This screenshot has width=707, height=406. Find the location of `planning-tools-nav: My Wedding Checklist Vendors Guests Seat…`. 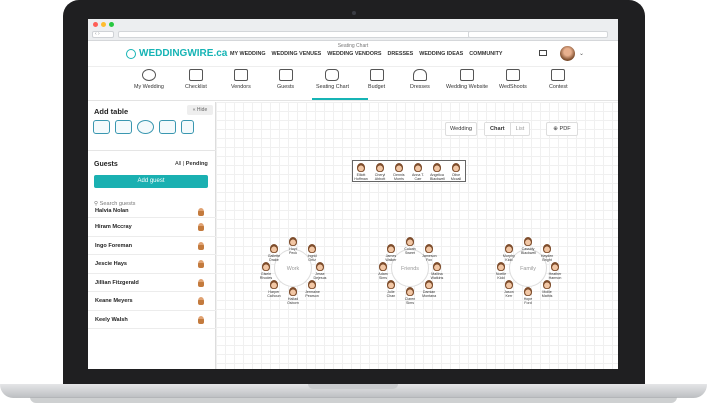

planning-tools-nav: My Wedding Checklist Vendors Guests Seat… is located at coordinates (353, 84).